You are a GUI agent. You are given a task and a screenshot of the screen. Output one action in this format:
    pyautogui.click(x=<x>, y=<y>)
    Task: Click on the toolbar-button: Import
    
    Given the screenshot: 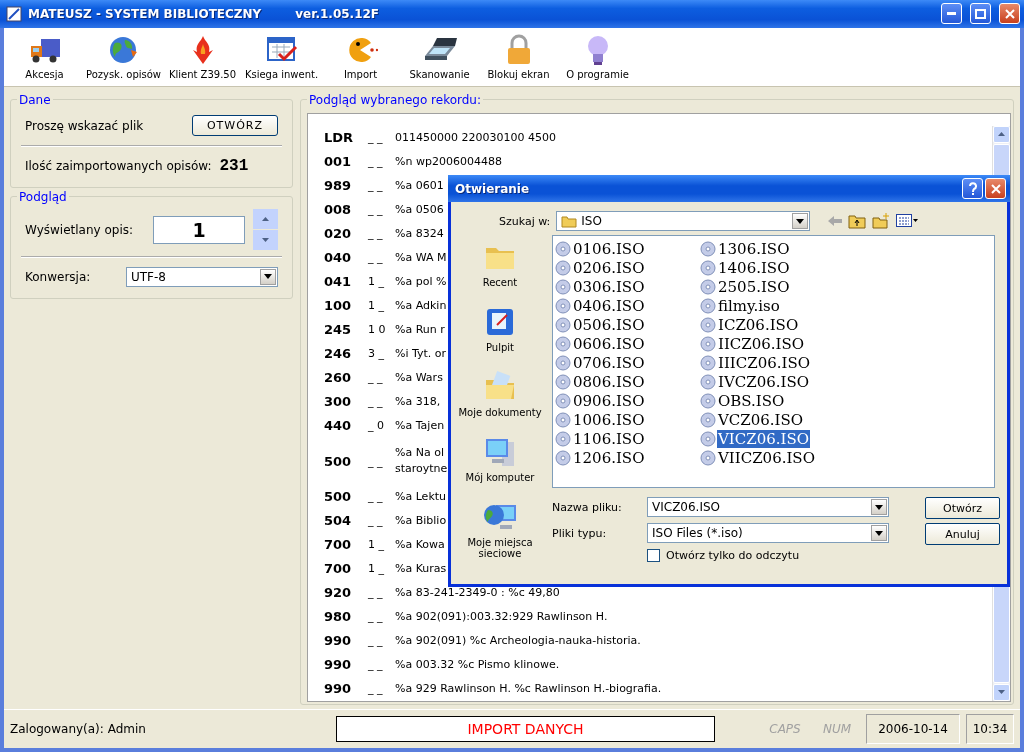 What is the action you would take?
    pyautogui.click(x=360, y=58)
    